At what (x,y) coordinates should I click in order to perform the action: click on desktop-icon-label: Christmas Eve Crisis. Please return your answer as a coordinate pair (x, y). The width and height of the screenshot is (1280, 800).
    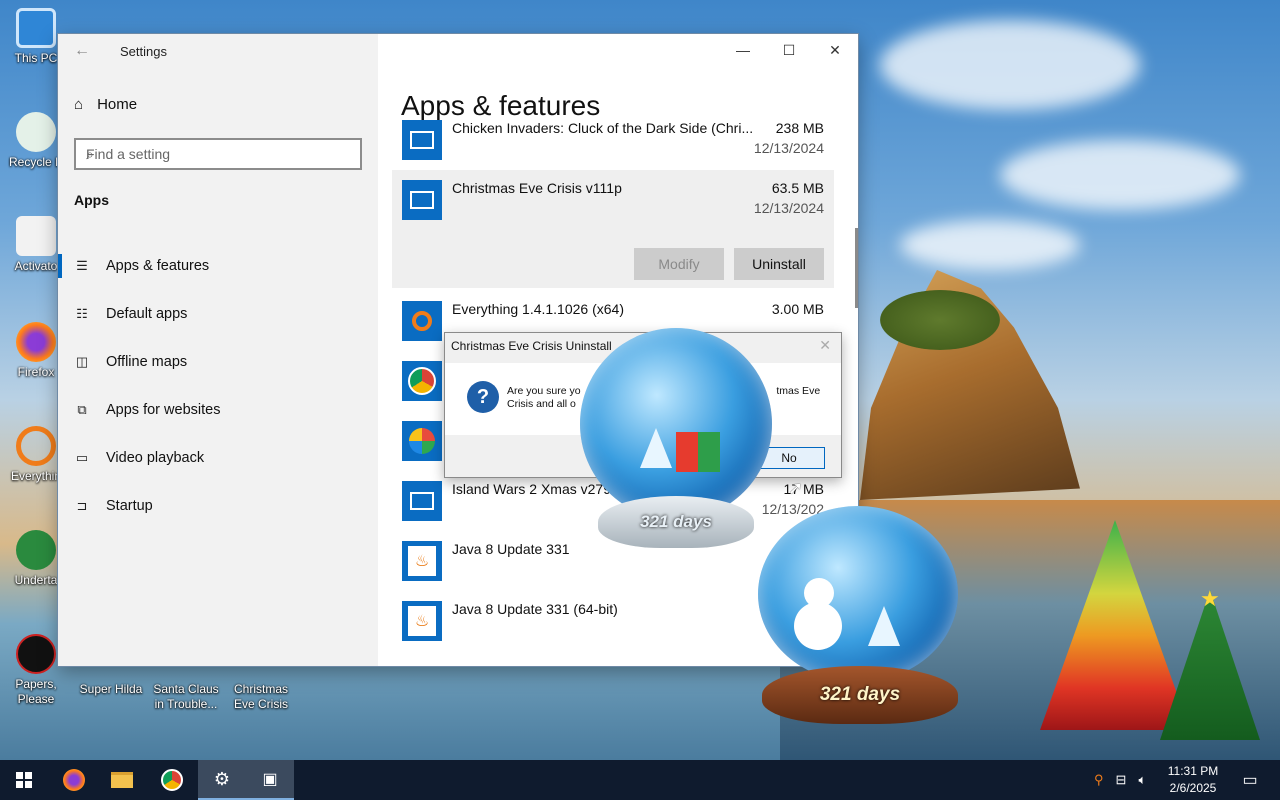
    Looking at the image, I should click on (260, 696).